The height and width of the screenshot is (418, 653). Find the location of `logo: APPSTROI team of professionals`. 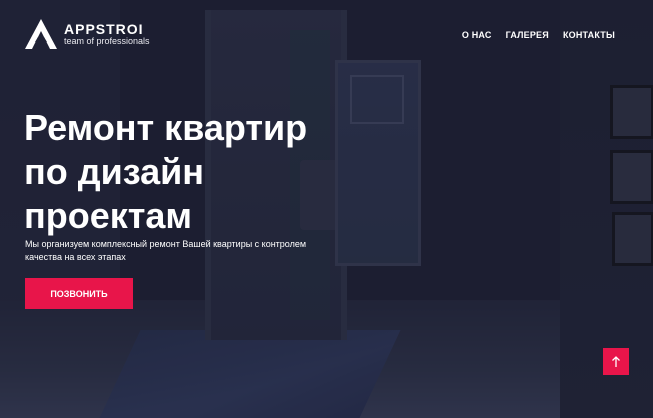

logo: APPSTROI team of professionals is located at coordinates (87, 34).